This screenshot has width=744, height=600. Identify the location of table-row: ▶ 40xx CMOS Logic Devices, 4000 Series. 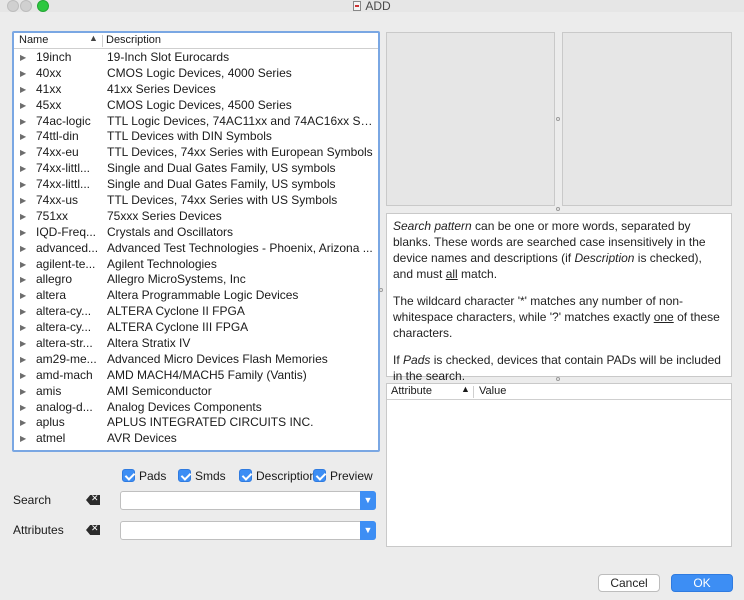
(196, 74).